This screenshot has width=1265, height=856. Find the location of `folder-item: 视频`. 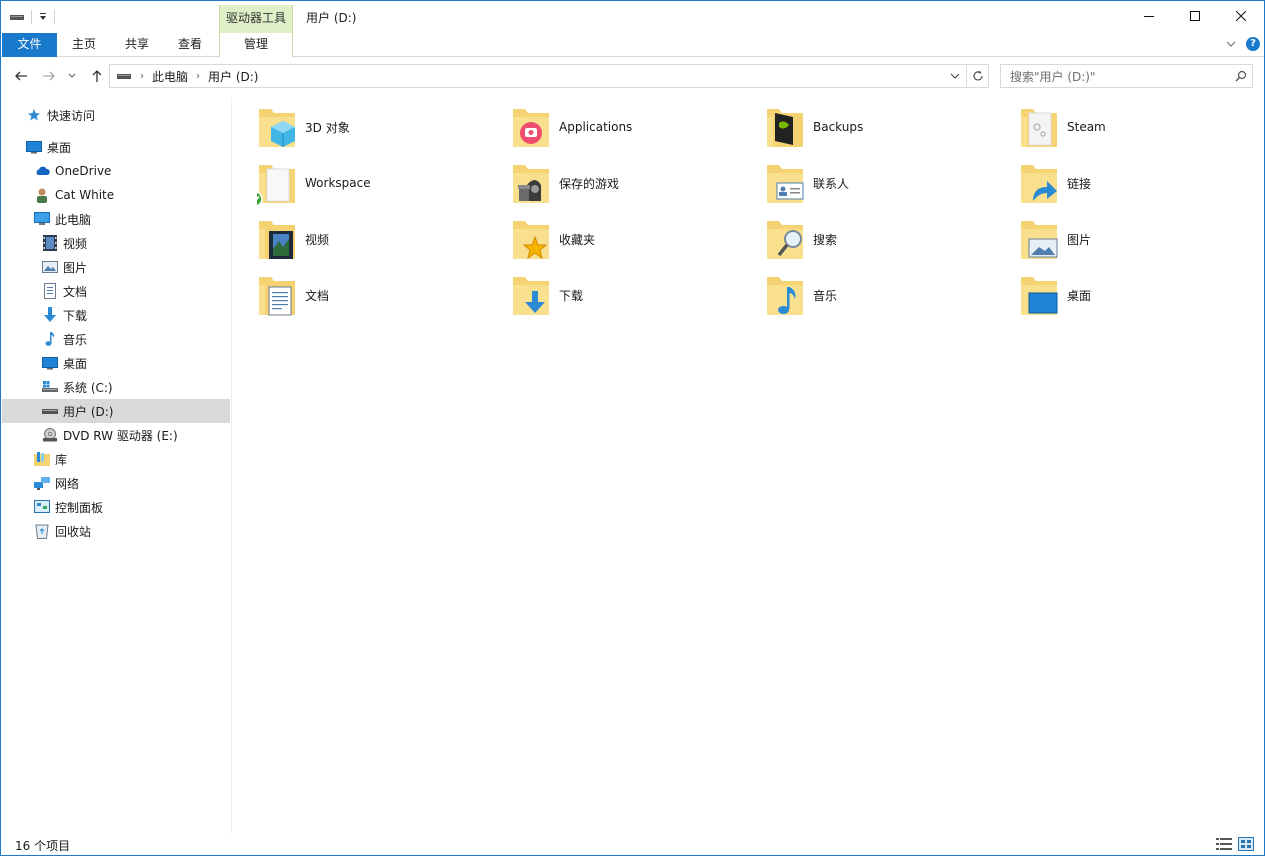

folder-item: 视频 is located at coordinates (358, 239).